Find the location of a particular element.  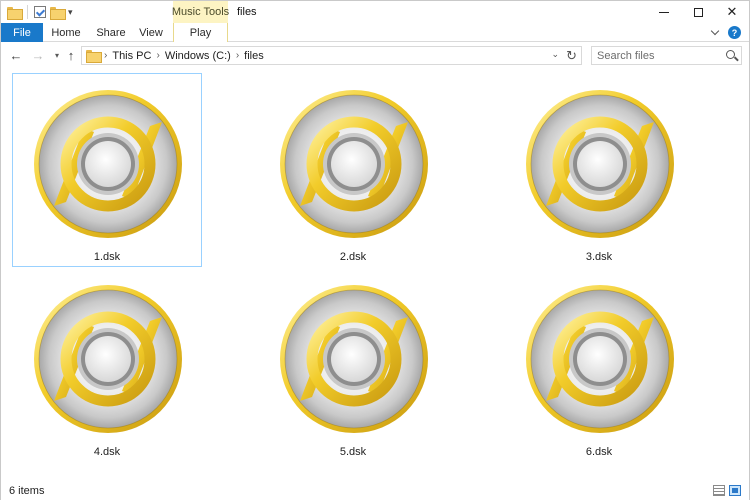

properties-icon is located at coordinates (40, 12).